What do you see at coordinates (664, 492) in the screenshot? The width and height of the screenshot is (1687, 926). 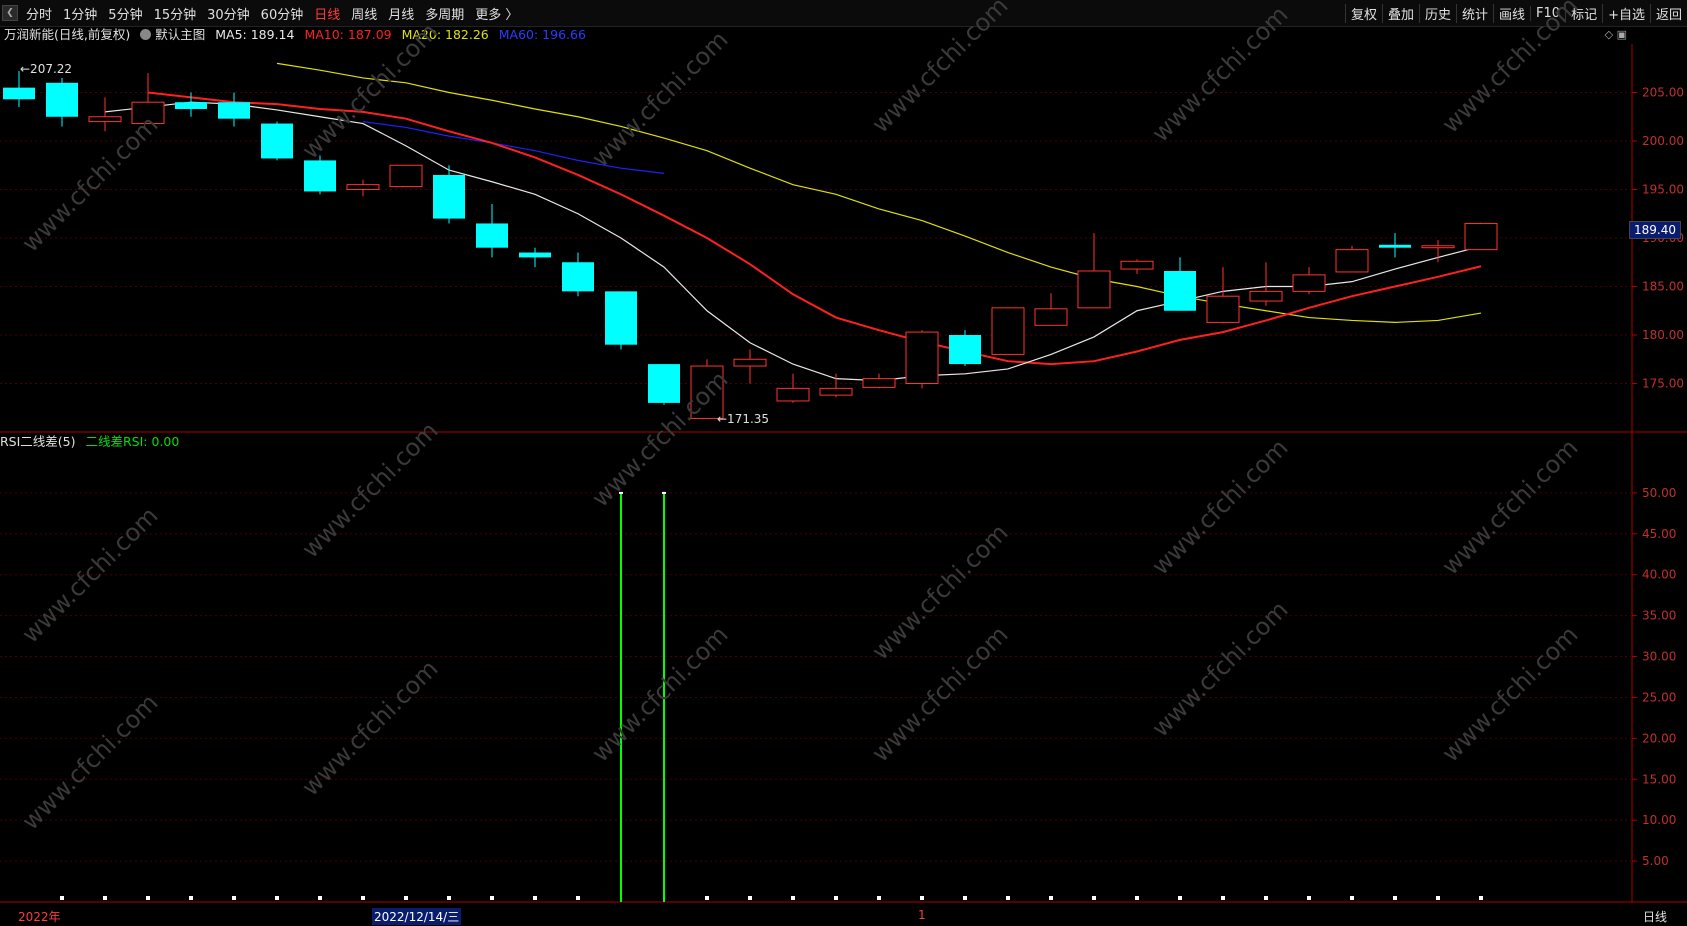 I see `rsi-spike-cap` at bounding box center [664, 492].